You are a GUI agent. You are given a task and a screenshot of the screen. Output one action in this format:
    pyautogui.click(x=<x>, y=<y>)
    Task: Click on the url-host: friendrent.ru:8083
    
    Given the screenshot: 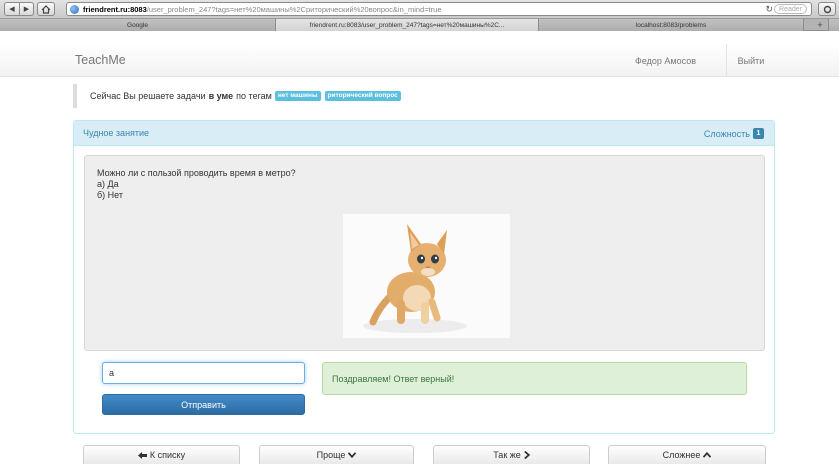 What is the action you would take?
    pyautogui.click(x=115, y=9)
    